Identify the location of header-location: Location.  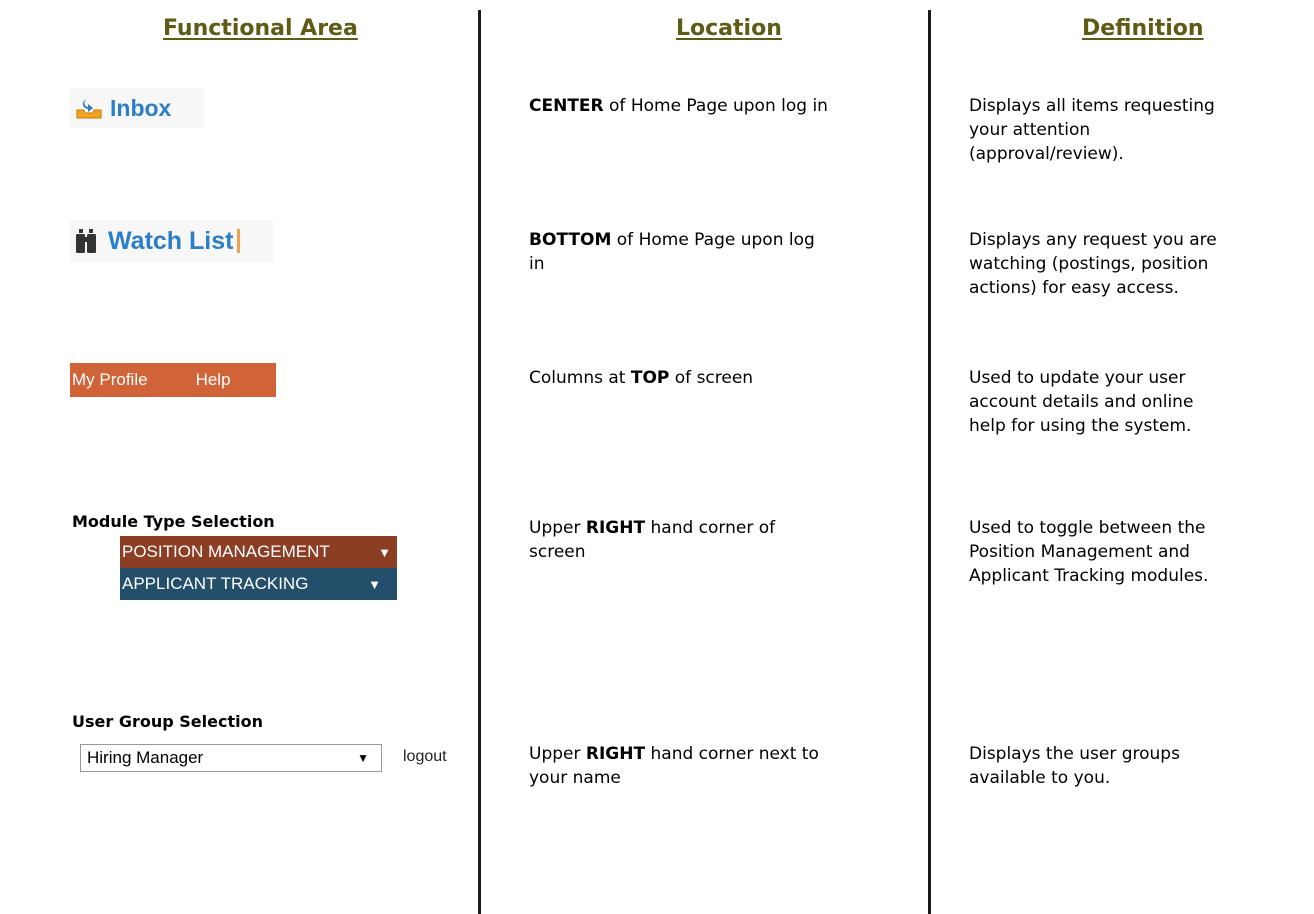
(729, 28).